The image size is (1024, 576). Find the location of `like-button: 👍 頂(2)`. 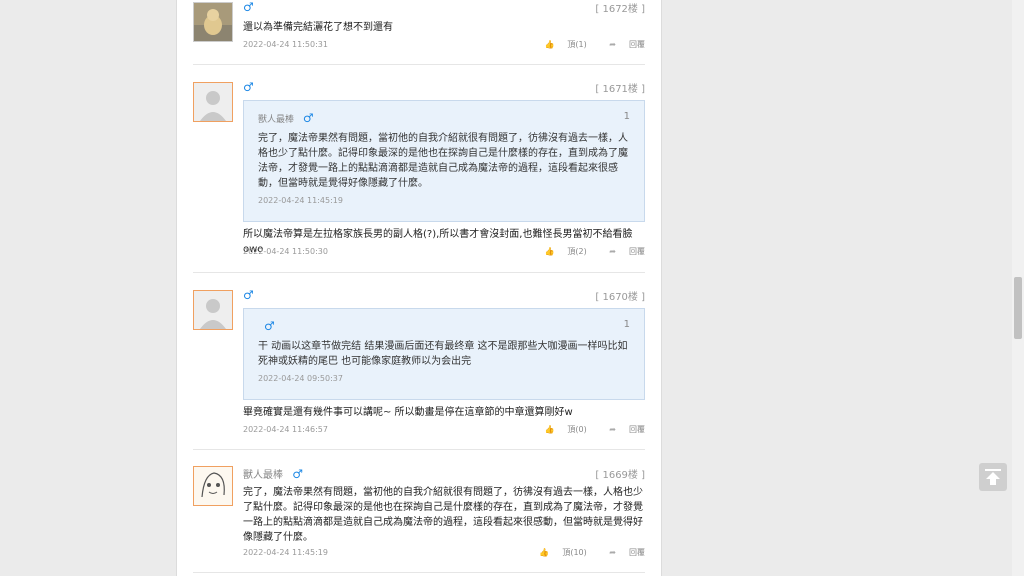

like-button: 👍 頂(2) is located at coordinates (560, 251).